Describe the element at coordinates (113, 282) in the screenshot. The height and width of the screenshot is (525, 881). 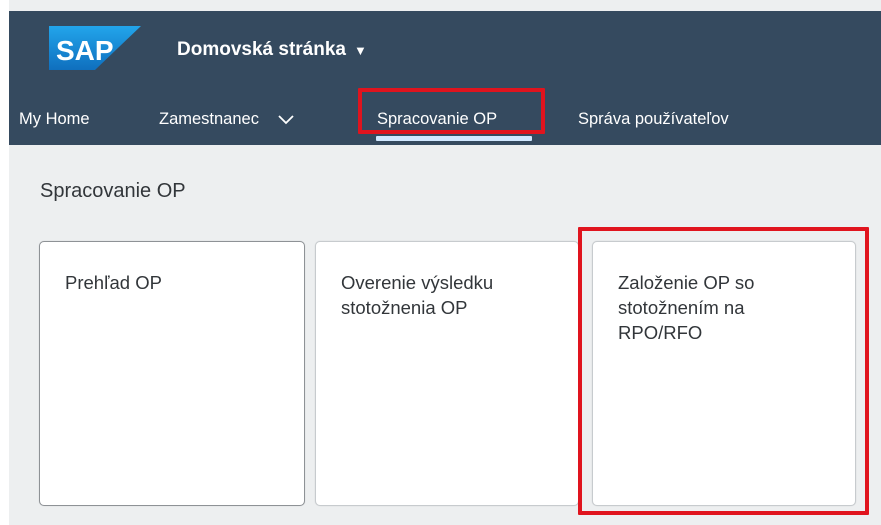
I see `tile-title: Prehľad OP` at that location.